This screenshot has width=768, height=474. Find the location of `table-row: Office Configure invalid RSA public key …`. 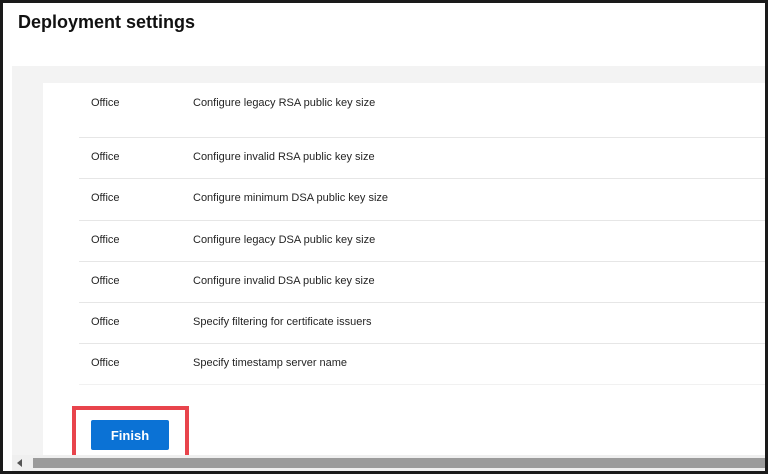

table-row: Office Configure invalid RSA public key … is located at coordinates (422, 158).